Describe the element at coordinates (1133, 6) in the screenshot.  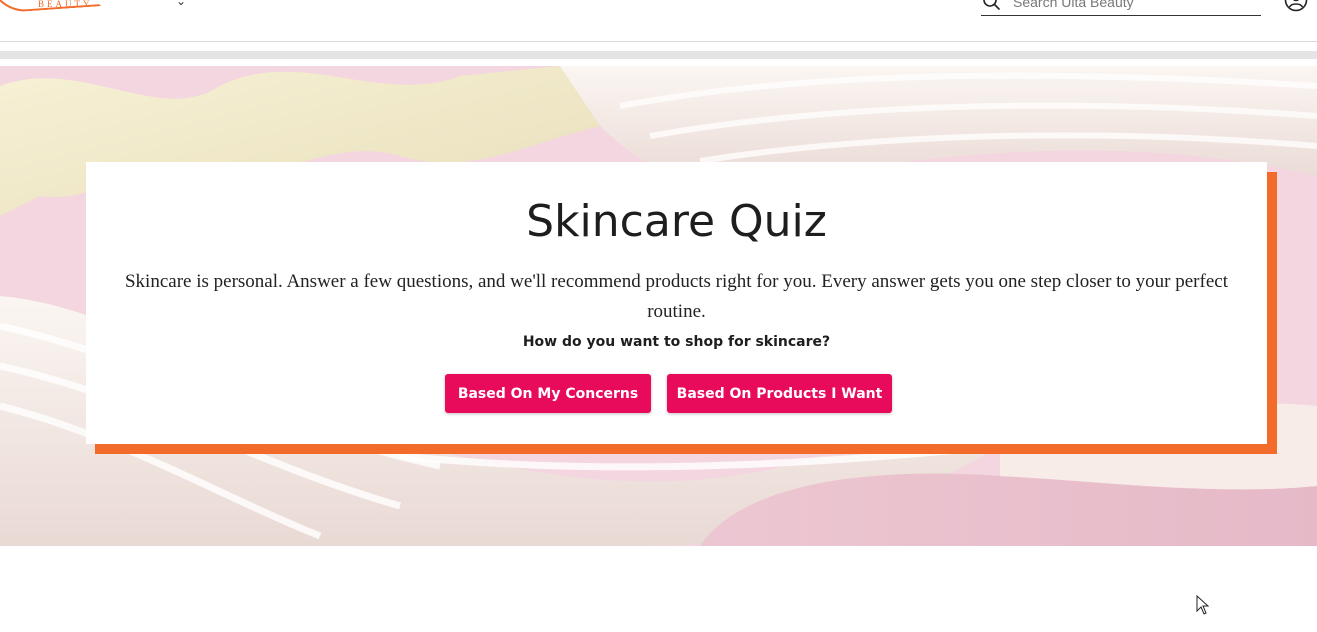
I see `search-input` at that location.